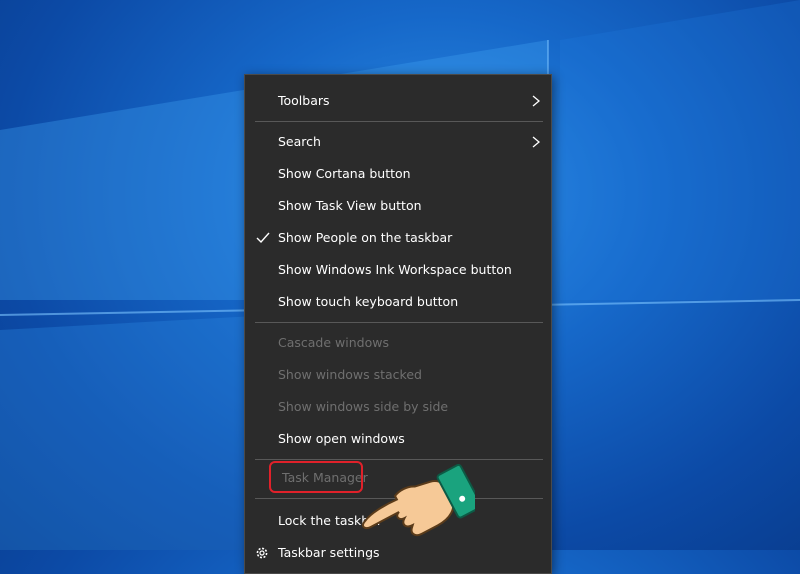 The width and height of the screenshot is (800, 574). What do you see at coordinates (333, 342) in the screenshot?
I see `menu-item-label: Cascade windows` at bounding box center [333, 342].